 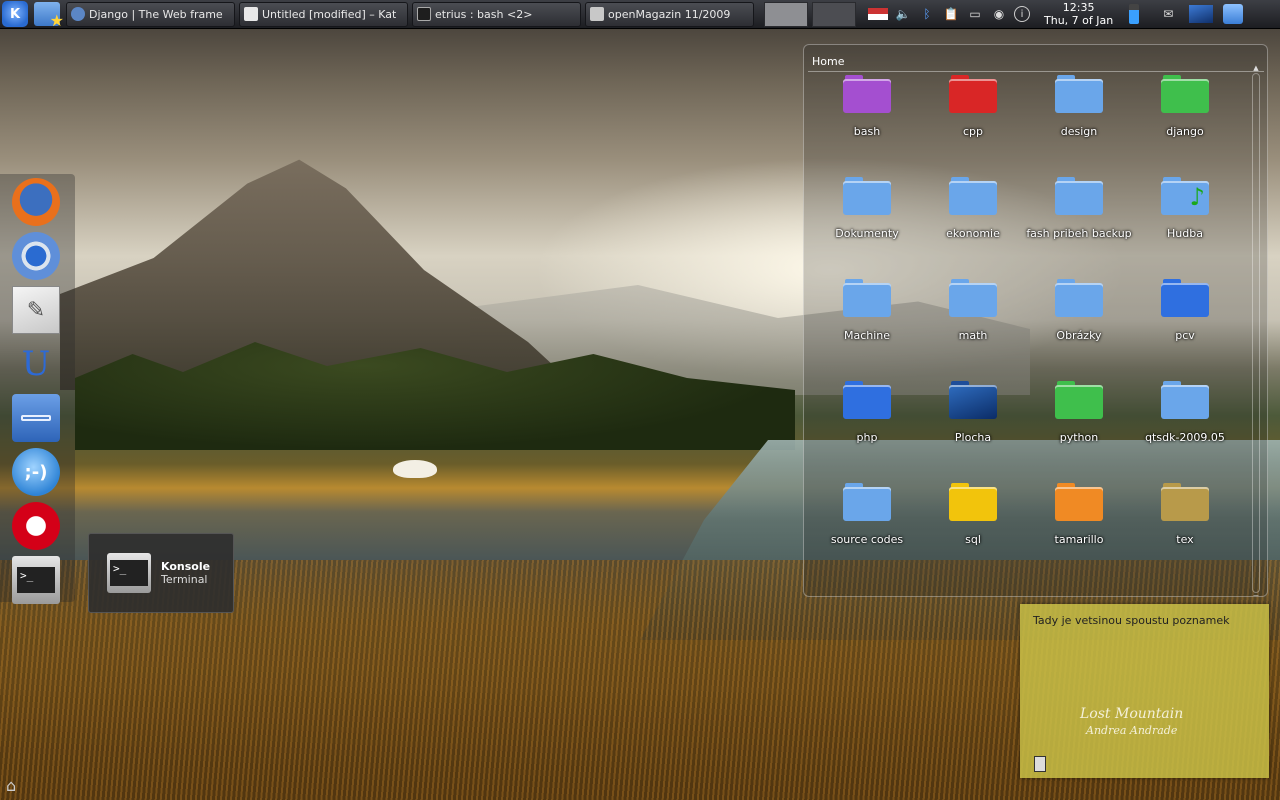 I want to click on task-button-django: Django | The Web frame, so click(x=150, y=14).